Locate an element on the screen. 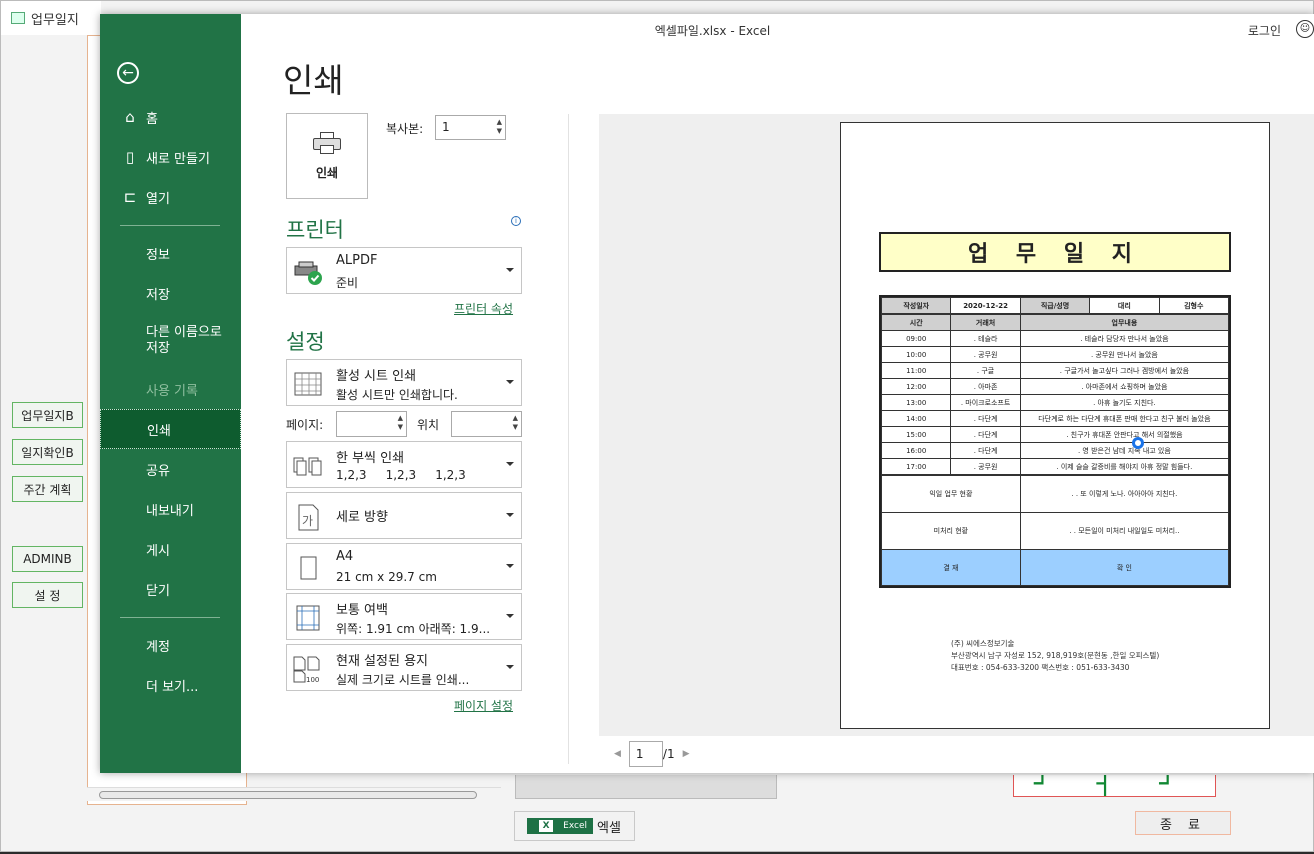 The height and width of the screenshot is (854, 1314). side-button-log-check: 일지확인B is located at coordinates (47, 452).